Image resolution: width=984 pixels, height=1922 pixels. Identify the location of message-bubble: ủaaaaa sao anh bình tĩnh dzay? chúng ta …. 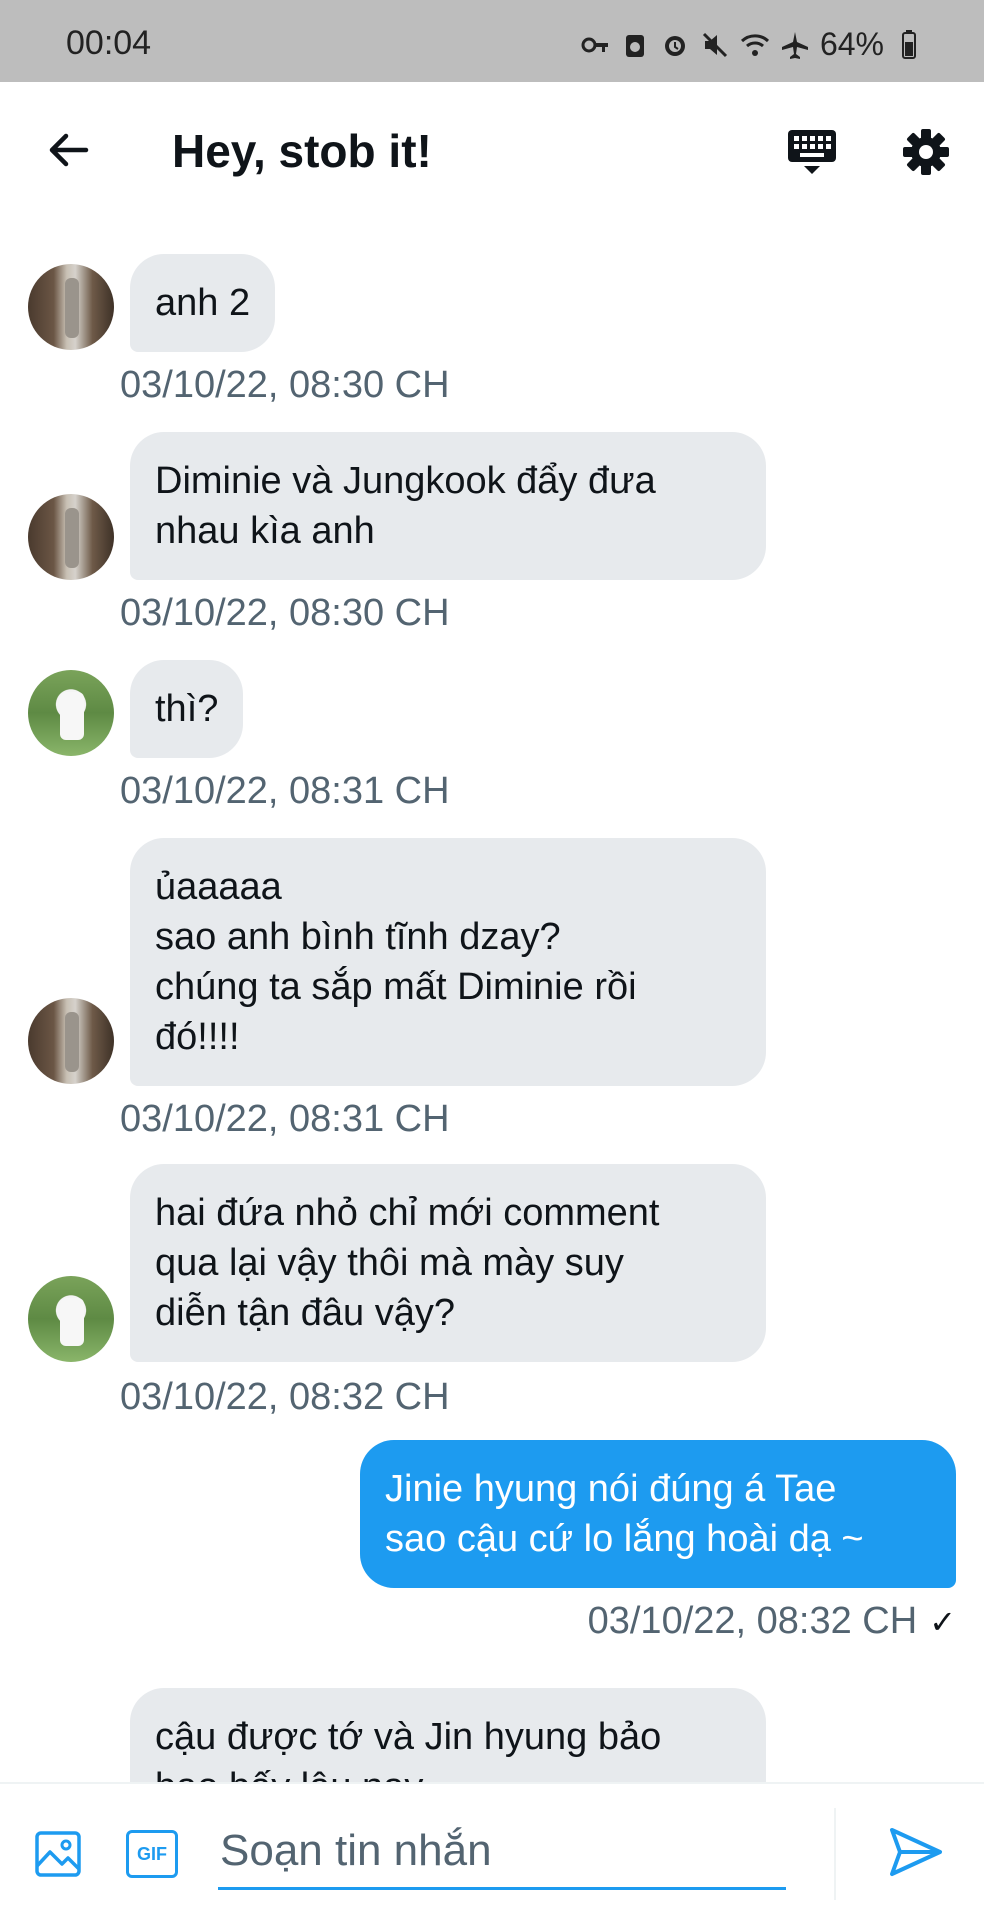
(448, 962).